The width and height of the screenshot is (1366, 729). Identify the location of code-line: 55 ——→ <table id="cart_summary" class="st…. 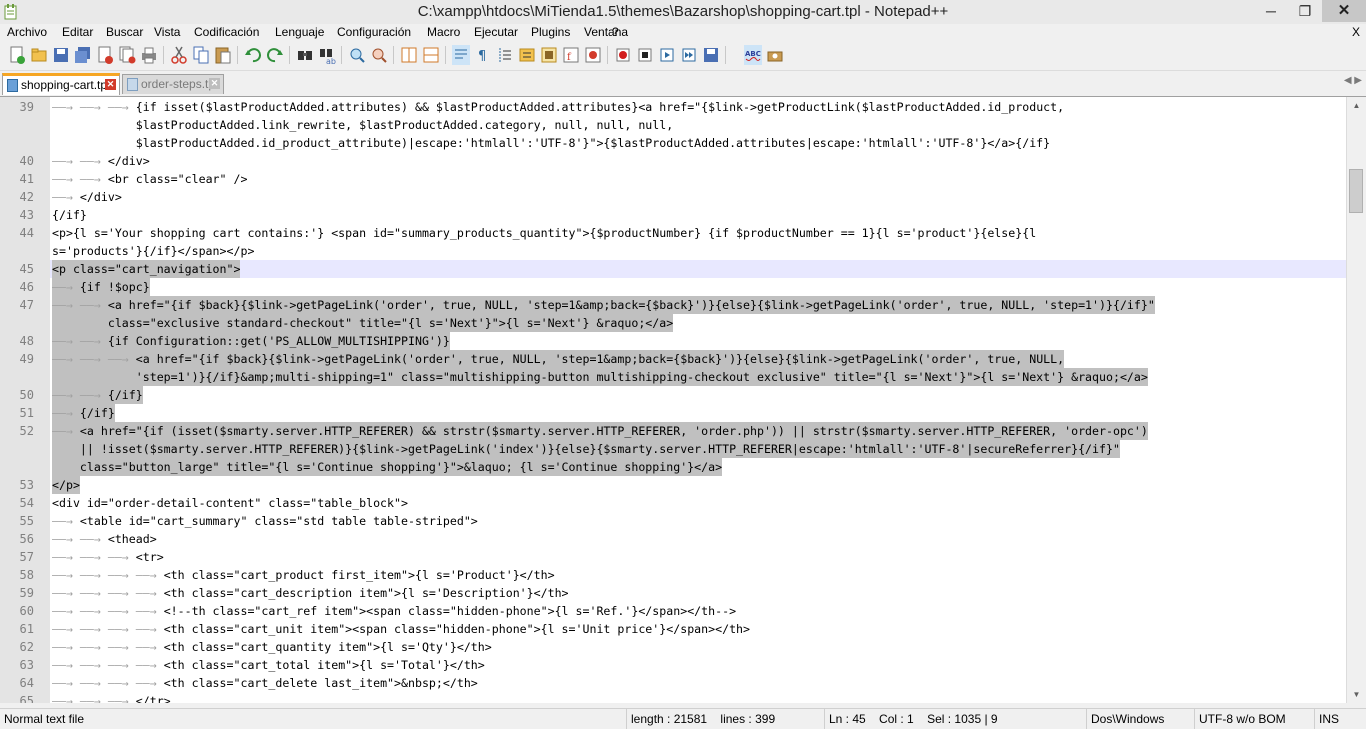
(673, 521).